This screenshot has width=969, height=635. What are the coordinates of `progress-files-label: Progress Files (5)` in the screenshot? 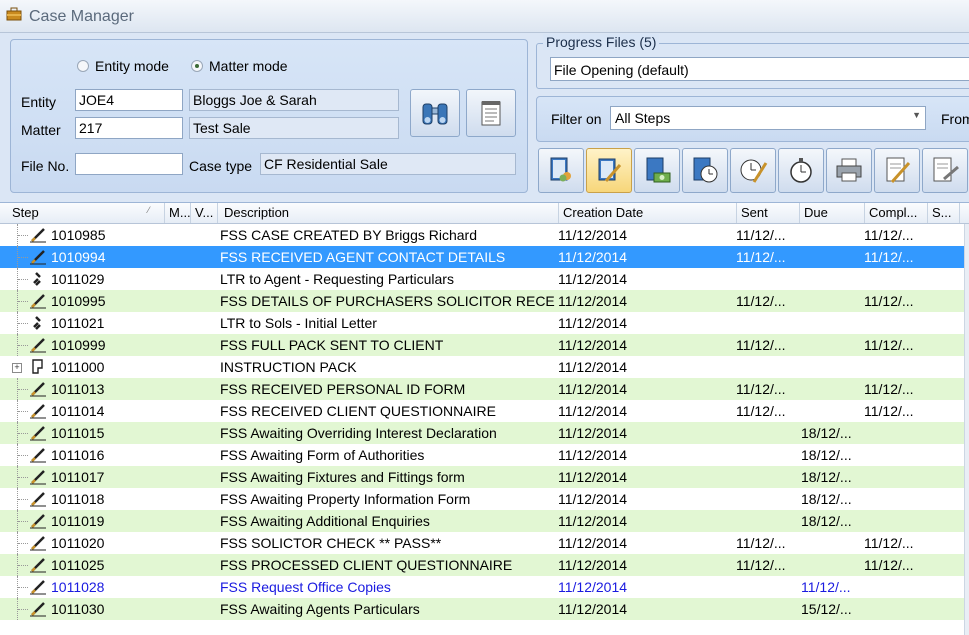 It's located at (601, 42).